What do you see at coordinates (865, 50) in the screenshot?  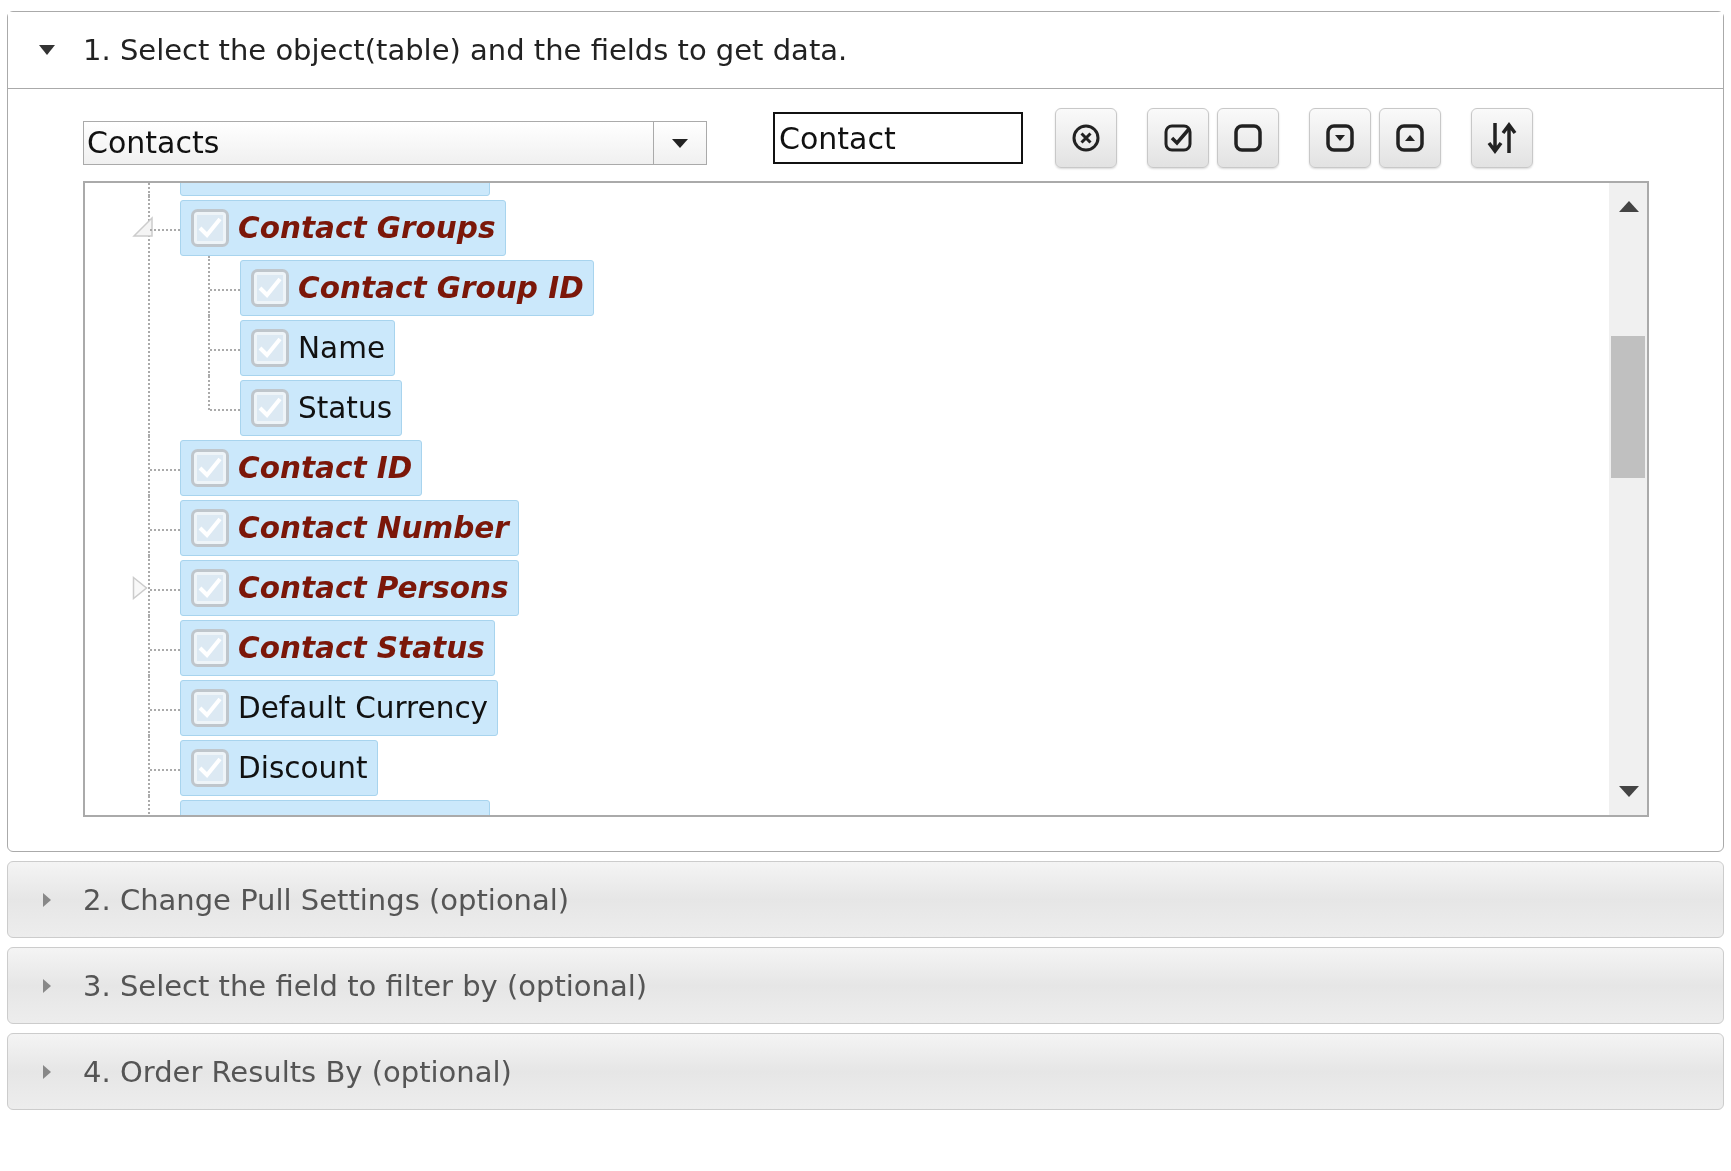 I see `section-header: 1. Select the object(table) and the fields to get data.` at bounding box center [865, 50].